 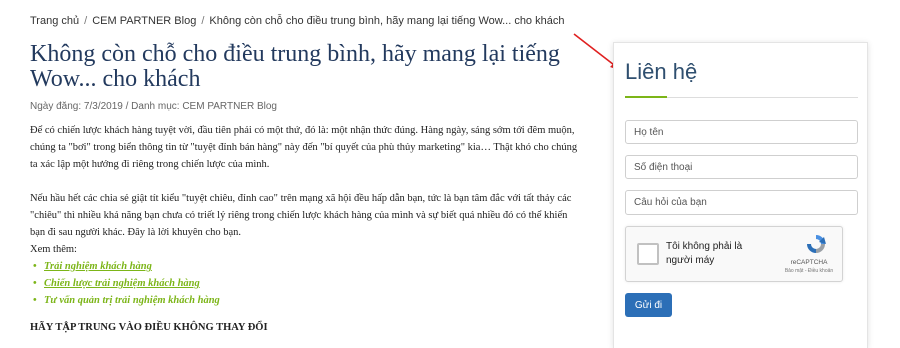 I want to click on recaptcha-brand: reCAPTCHA, so click(x=809, y=262).